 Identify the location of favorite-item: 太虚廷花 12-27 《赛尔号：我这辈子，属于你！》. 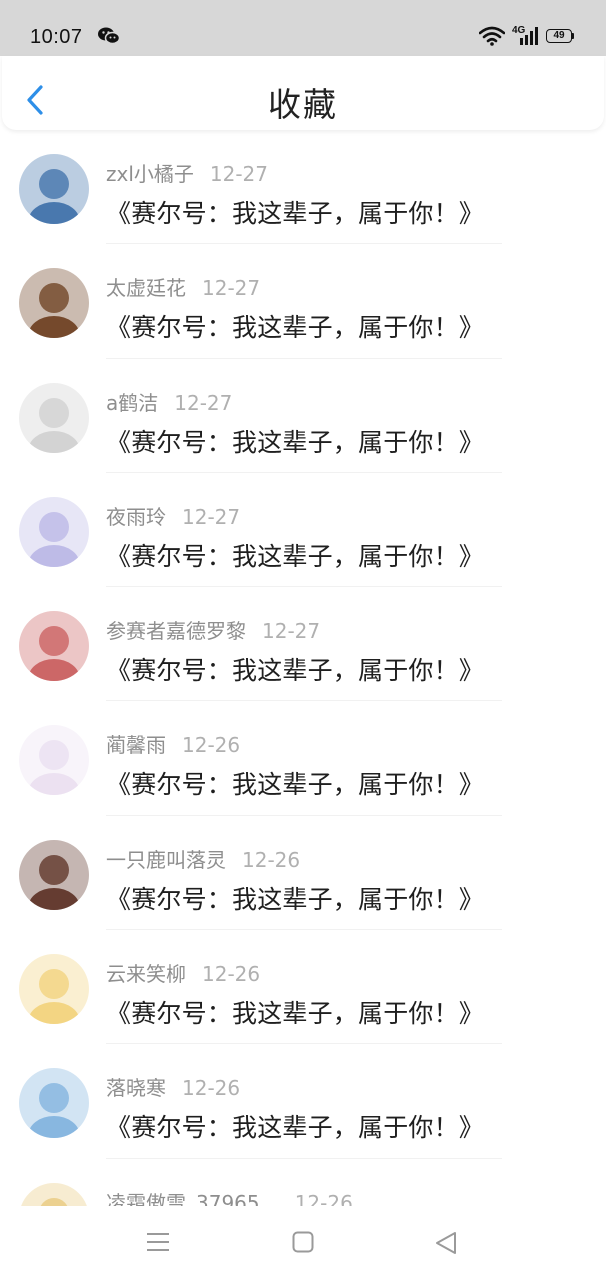
(303, 301).